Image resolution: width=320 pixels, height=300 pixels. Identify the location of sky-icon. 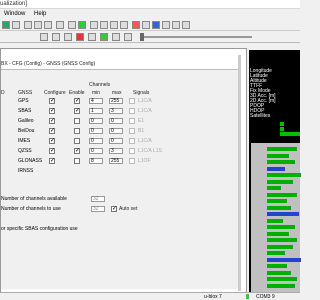
(156, 25).